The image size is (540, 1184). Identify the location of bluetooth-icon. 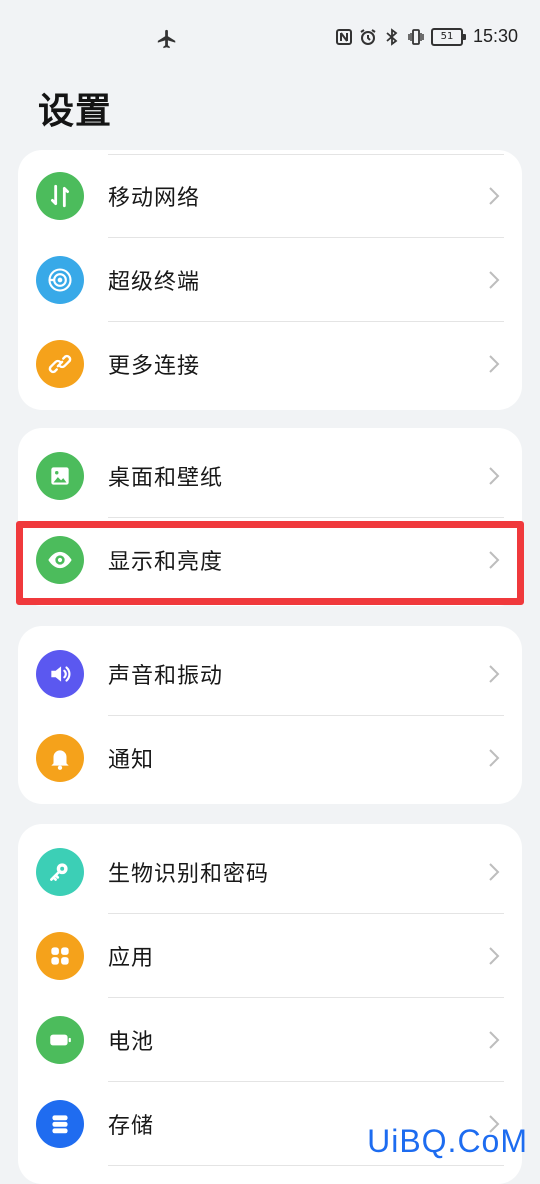
(392, 36).